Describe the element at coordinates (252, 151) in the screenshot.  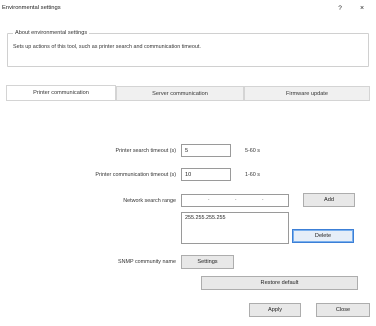
I see `search-timeout-hint: 5-60 s` at that location.